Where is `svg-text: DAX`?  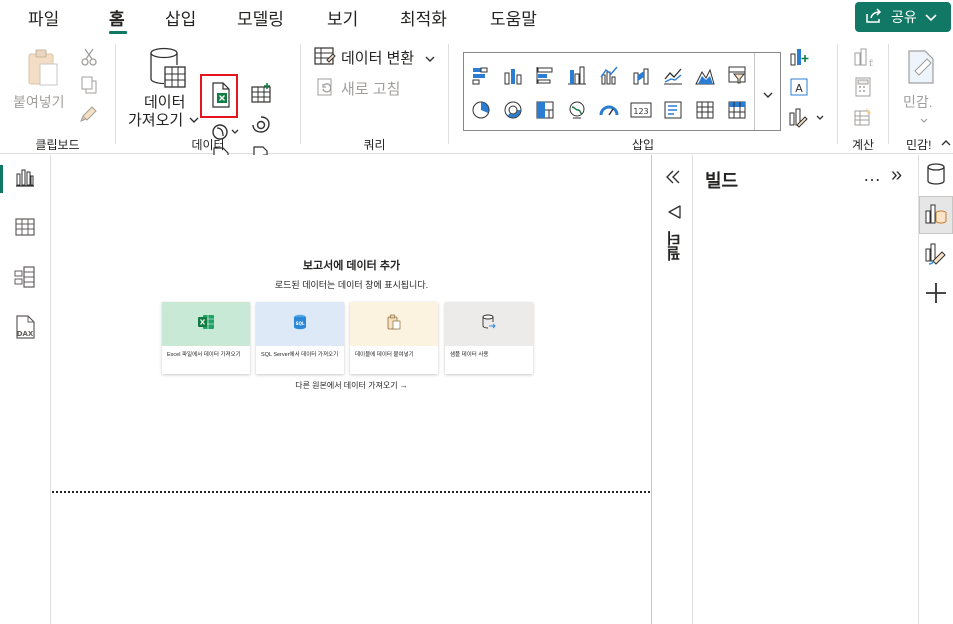 svg-text: DAX is located at coordinates (25, 334).